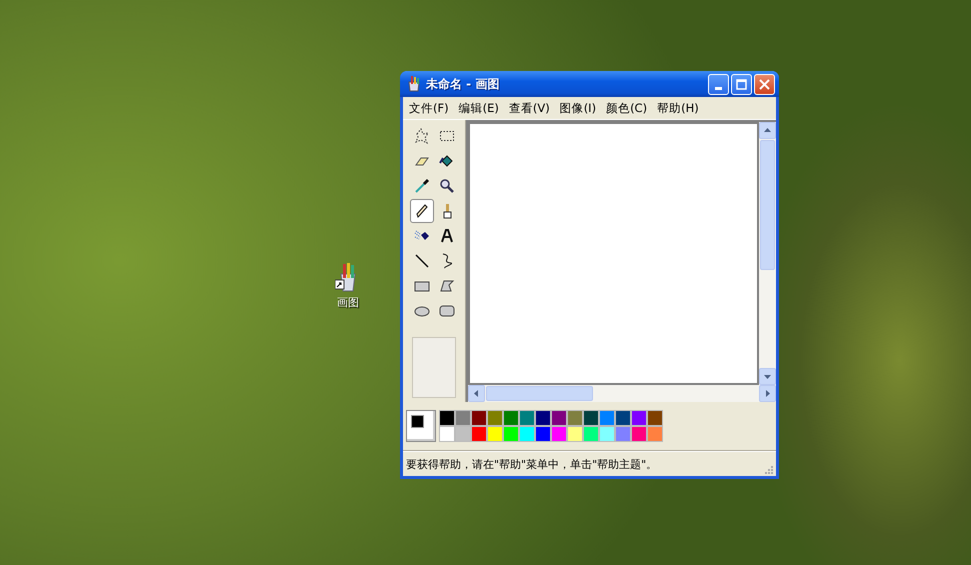 The image size is (971, 565). Describe the element at coordinates (578, 108) in the screenshot. I see `menu-item: 图像(I)` at that location.